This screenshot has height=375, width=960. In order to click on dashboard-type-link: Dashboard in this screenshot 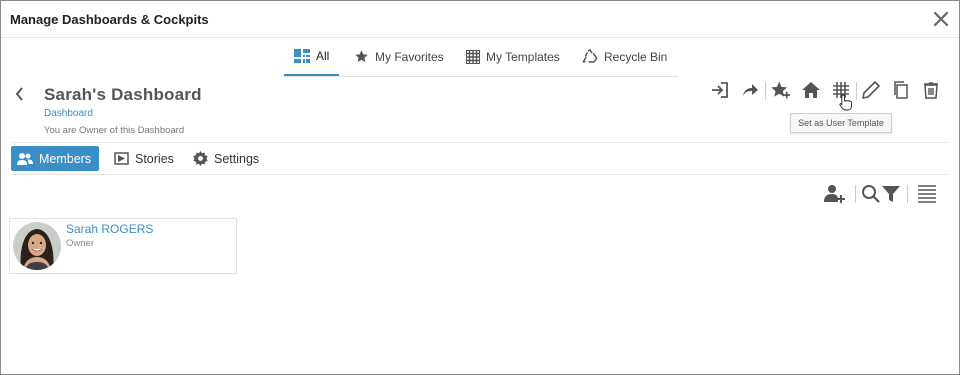, I will do `click(68, 113)`.